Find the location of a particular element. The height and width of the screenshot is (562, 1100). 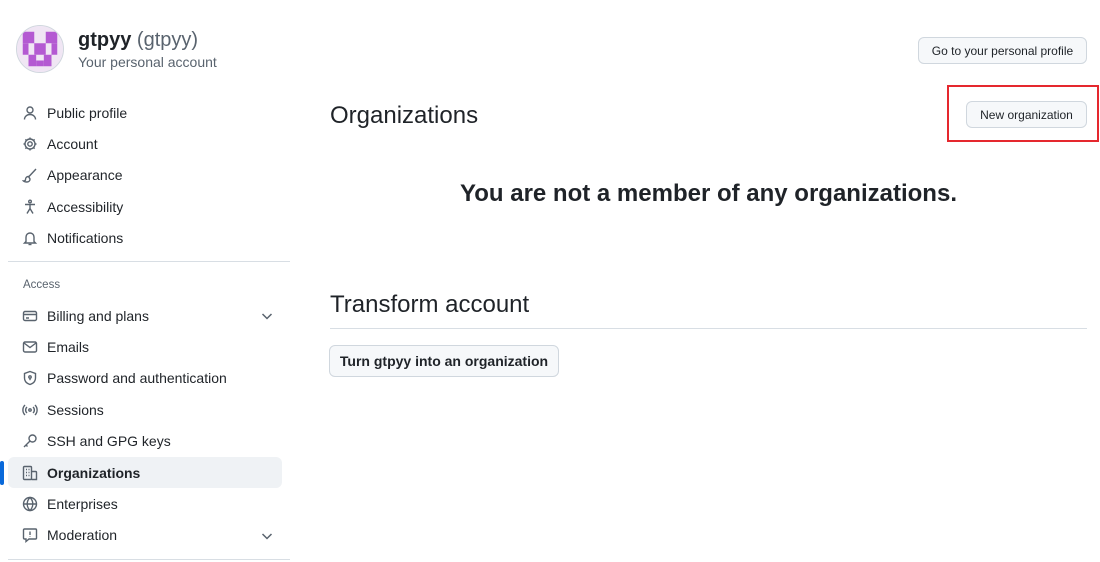

sidebar-item-label: Organizations is located at coordinates (94, 472).